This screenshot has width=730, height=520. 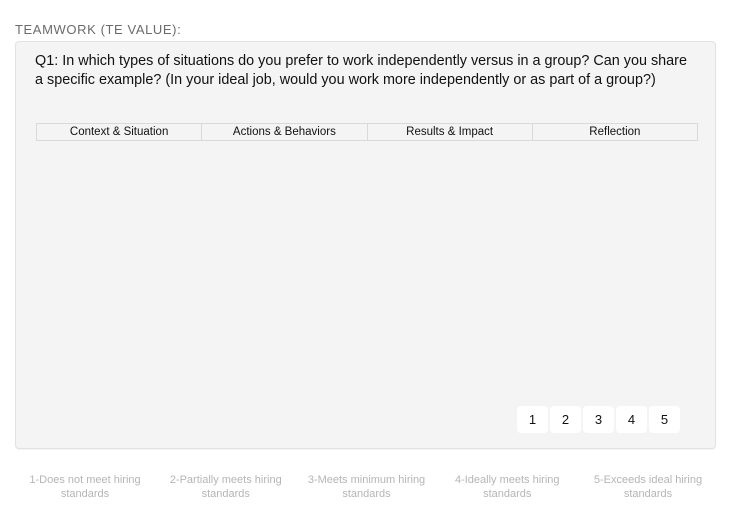 I want to click on scale-label-3: 3-Meets minimum hiring standards, so click(x=366, y=487).